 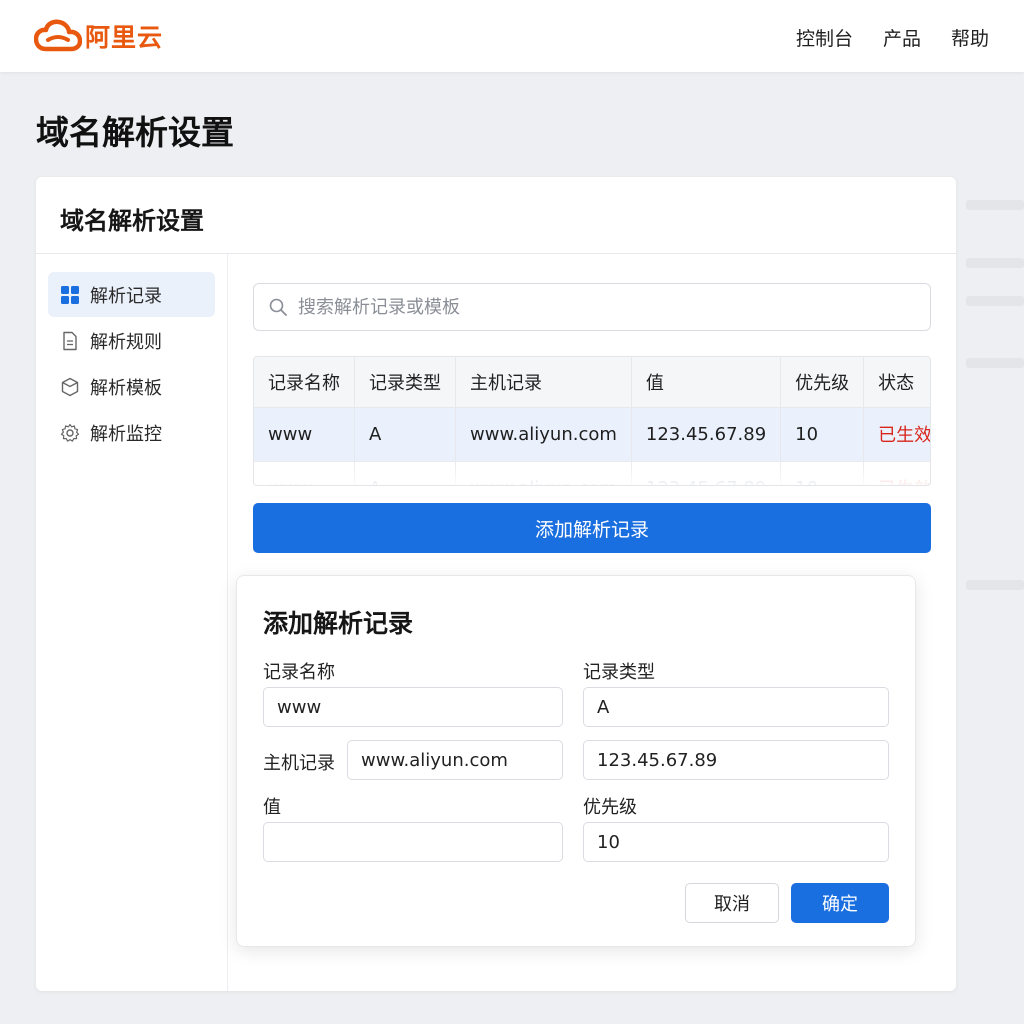 What do you see at coordinates (405, 434) in the screenshot?
I see `table-cell: A` at bounding box center [405, 434].